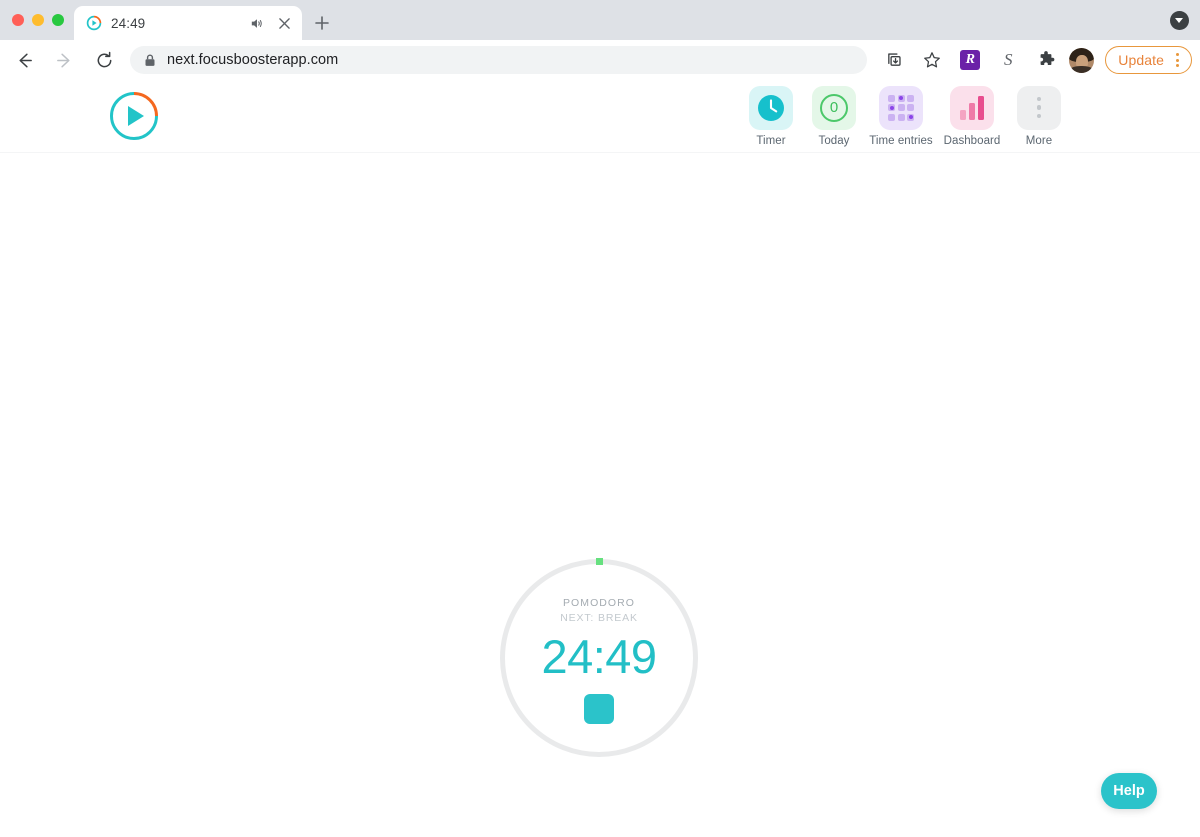 This screenshot has width=1200, height=837. What do you see at coordinates (256, 23) in the screenshot?
I see `speaker-playing-icon` at bounding box center [256, 23].